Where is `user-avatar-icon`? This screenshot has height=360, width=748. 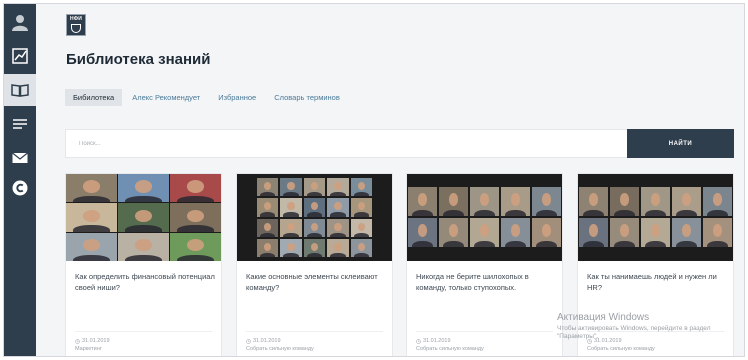 user-avatar-icon is located at coordinates (20, 23).